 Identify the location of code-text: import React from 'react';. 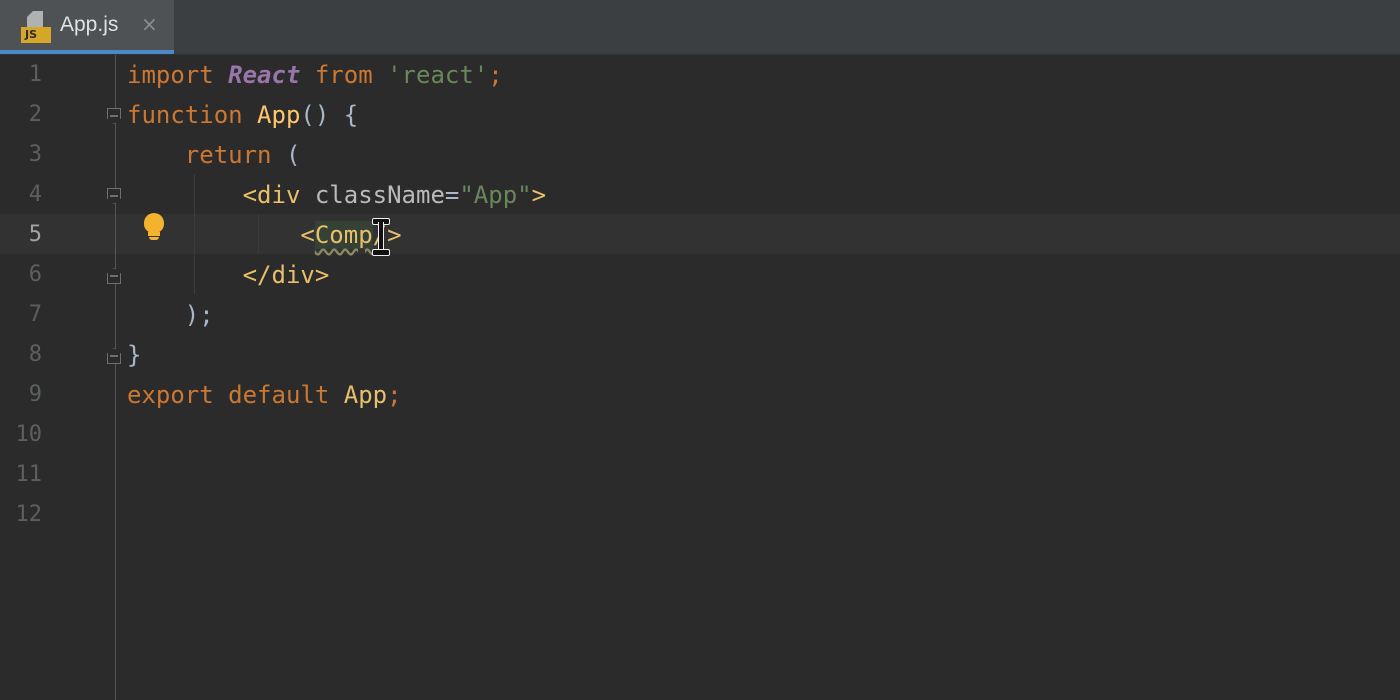
(315, 75).